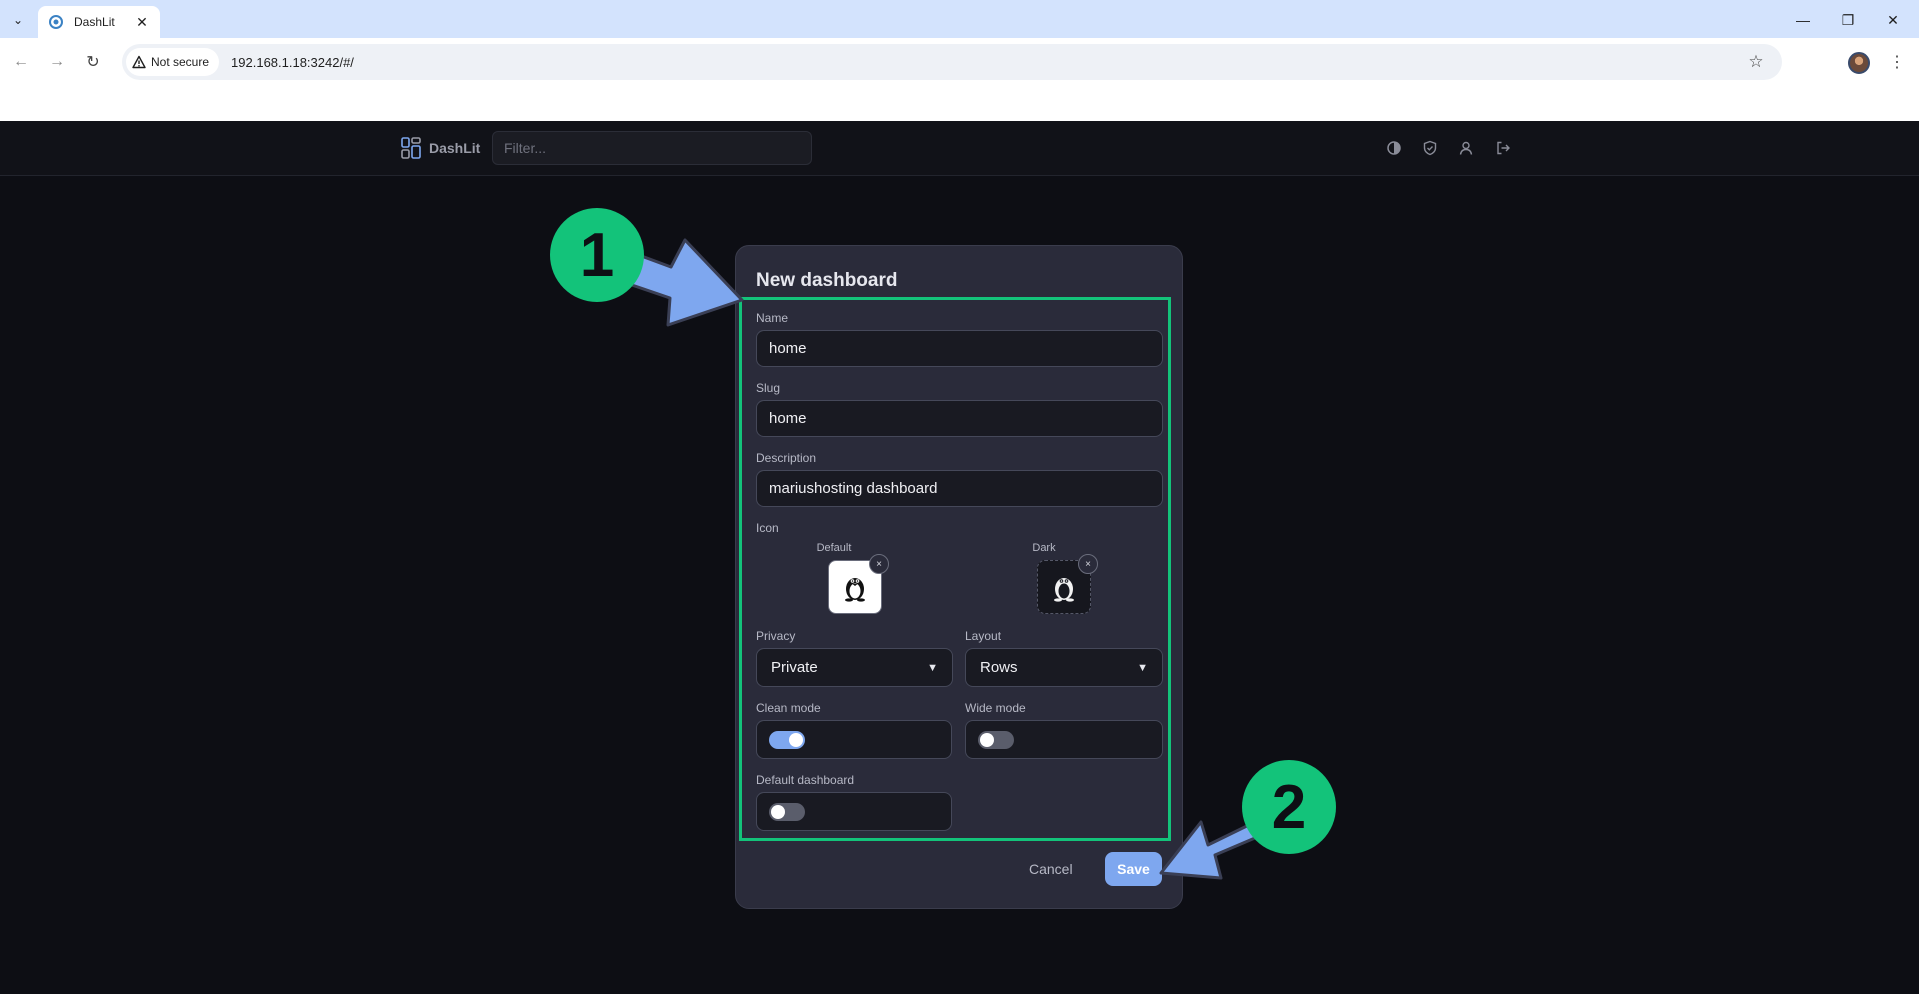 The height and width of the screenshot is (994, 1919). I want to click on cancel-button: Cancel, so click(1051, 869).